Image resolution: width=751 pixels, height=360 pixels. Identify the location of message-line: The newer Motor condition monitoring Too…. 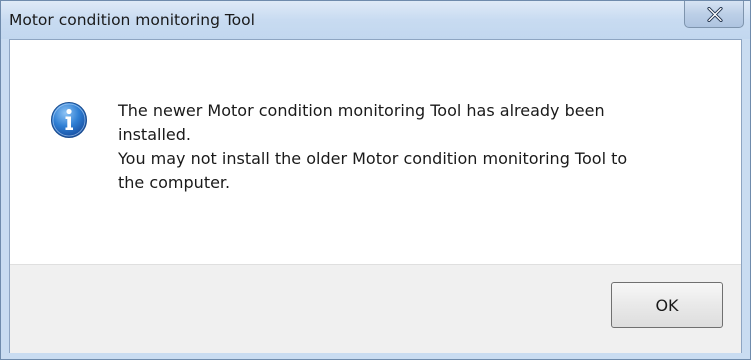
(361, 110).